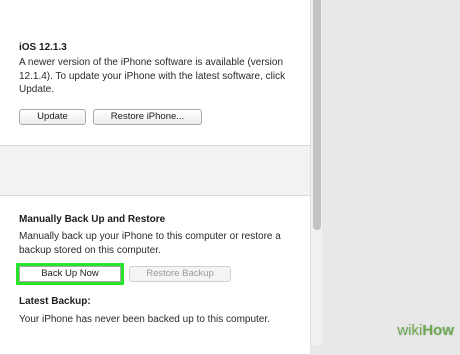  What do you see at coordinates (43, 47) in the screenshot?
I see `software-version-title: iOS 12.1.3` at bounding box center [43, 47].